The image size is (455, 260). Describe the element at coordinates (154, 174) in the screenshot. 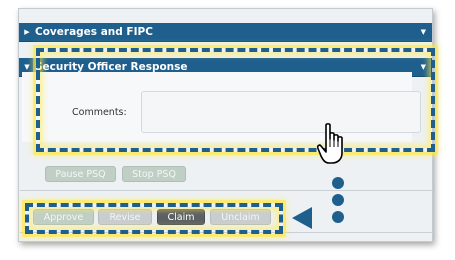

I see `stop-psq-button: Stop PSQ` at that location.